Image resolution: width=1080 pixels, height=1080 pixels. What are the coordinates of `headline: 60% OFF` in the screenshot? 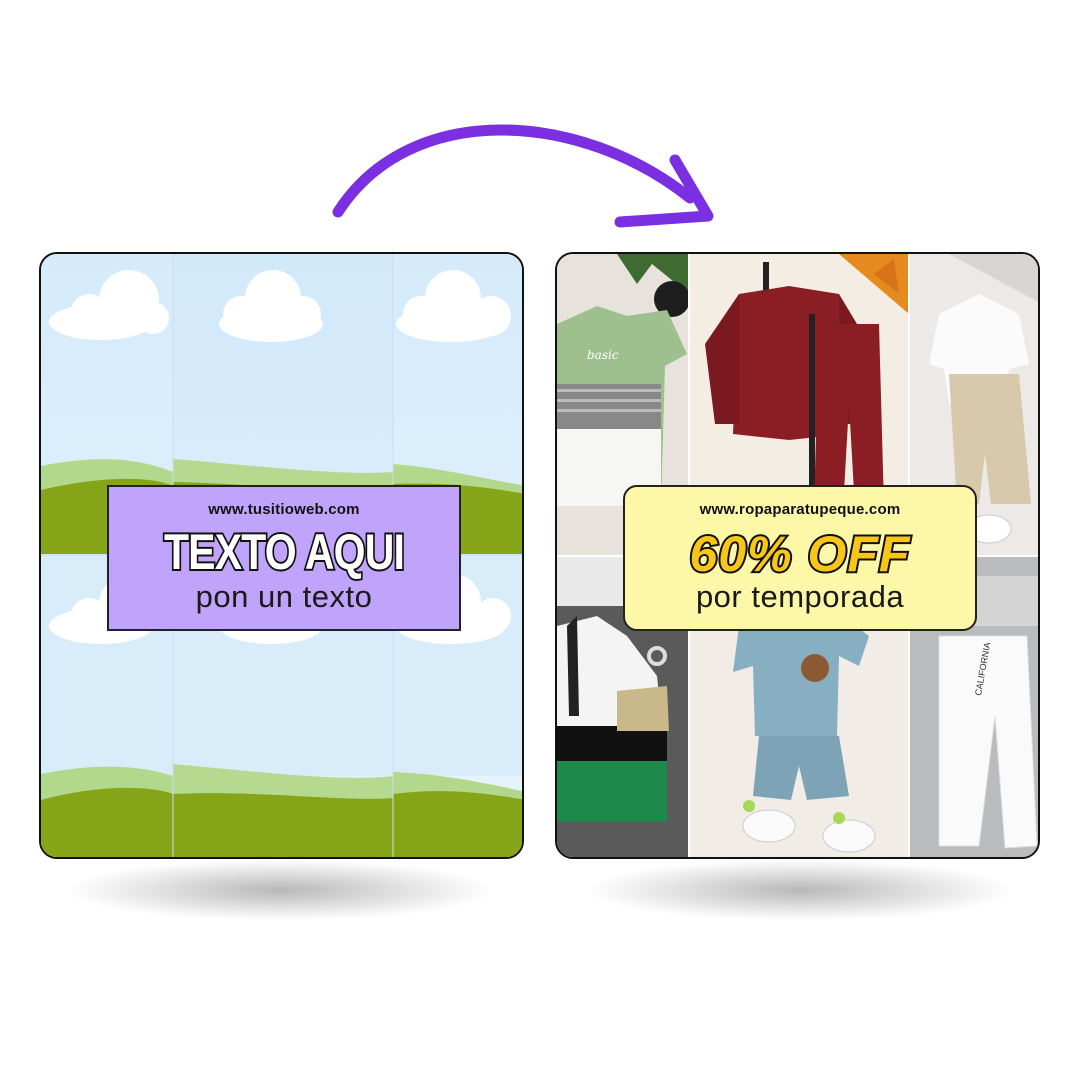 It's located at (800, 554).